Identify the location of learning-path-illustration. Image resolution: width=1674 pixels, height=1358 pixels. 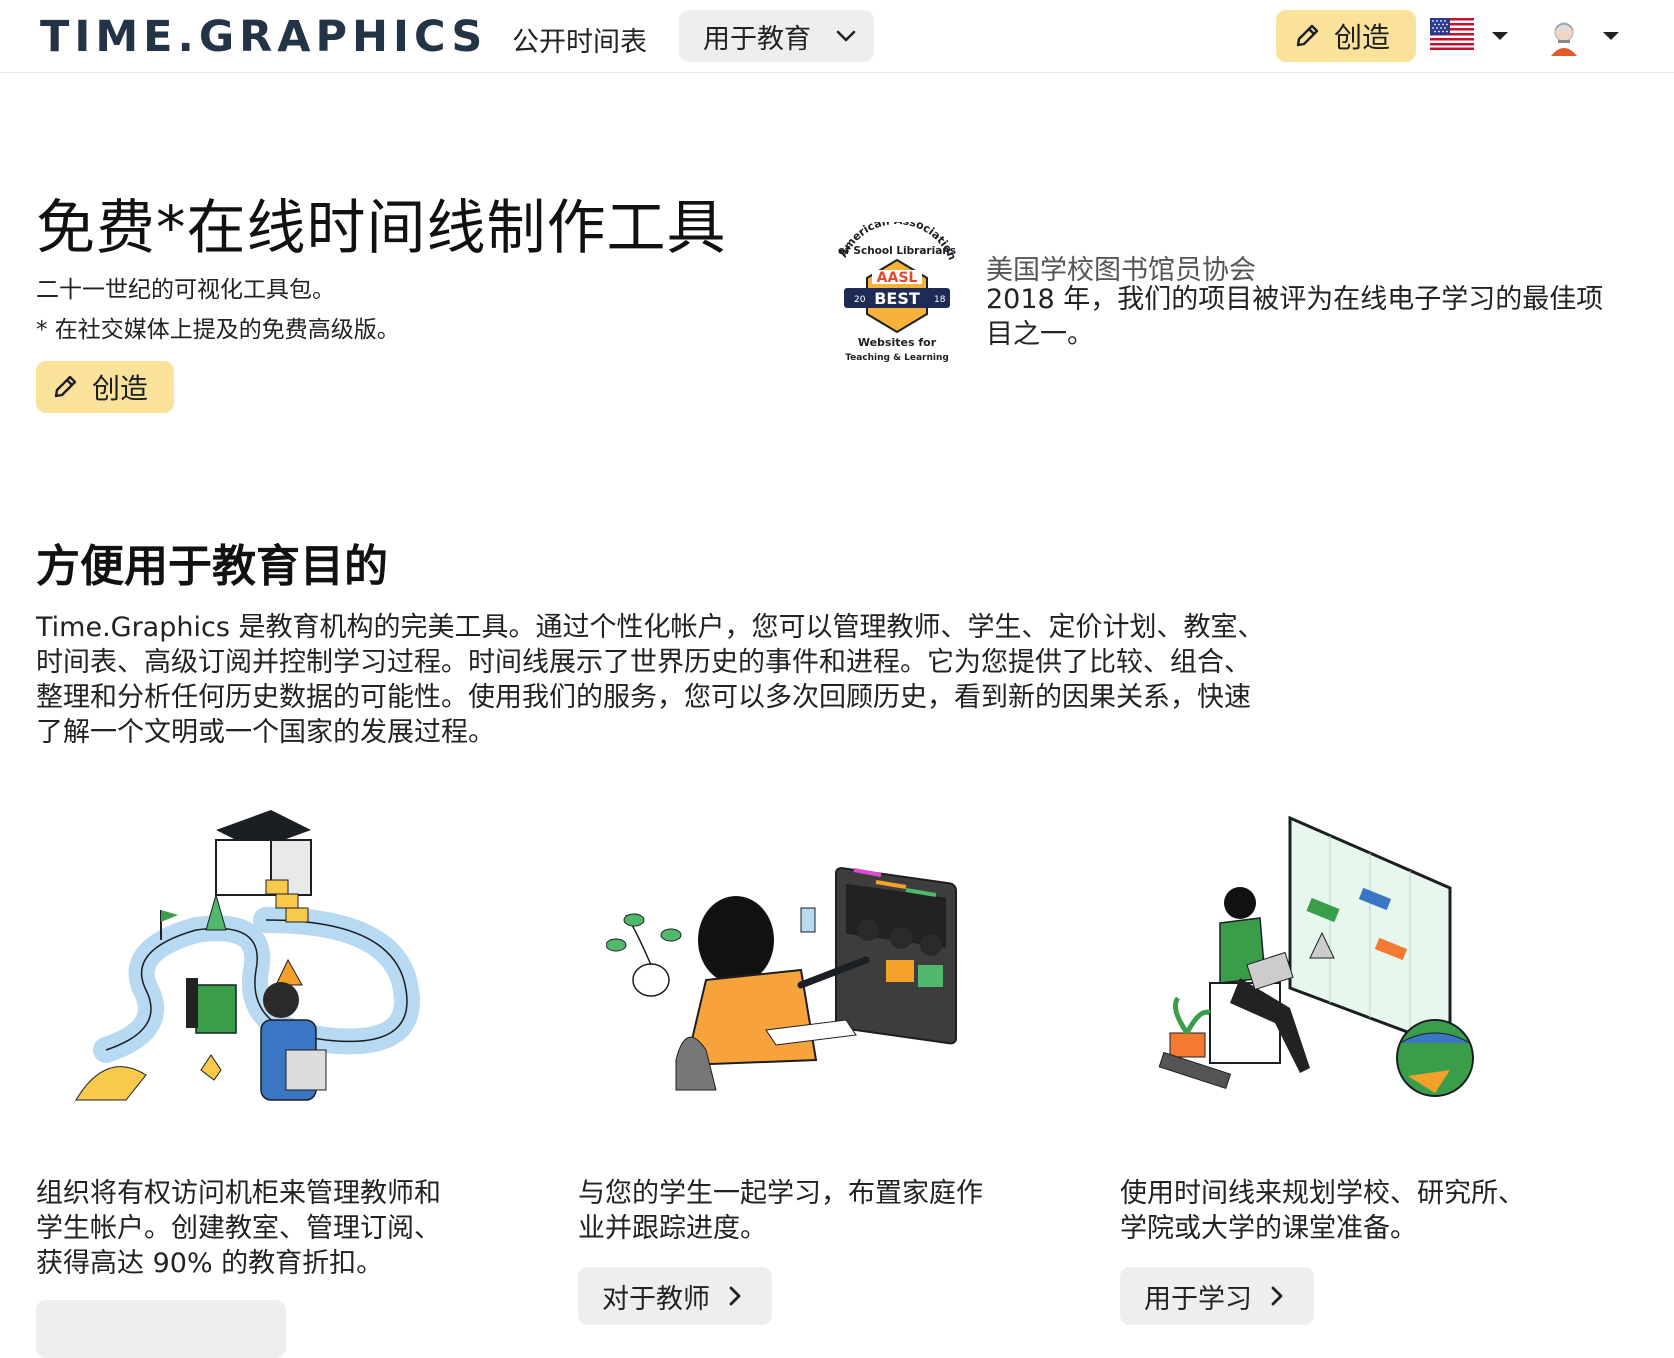
(247, 955).